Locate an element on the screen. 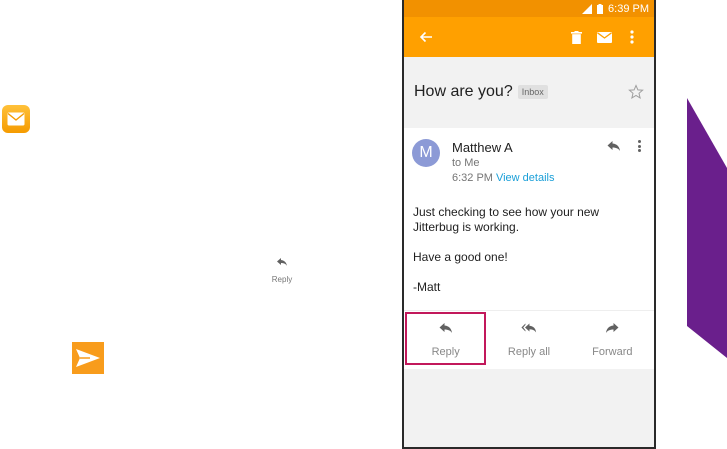 This screenshot has height=449, width=727. message-time: 6:32 PM View details is located at coordinates (503, 178).